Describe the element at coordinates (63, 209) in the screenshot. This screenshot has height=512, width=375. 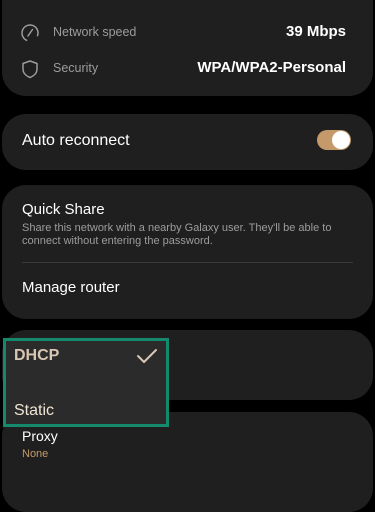
I see `quick-share-title: Quick Share` at that location.